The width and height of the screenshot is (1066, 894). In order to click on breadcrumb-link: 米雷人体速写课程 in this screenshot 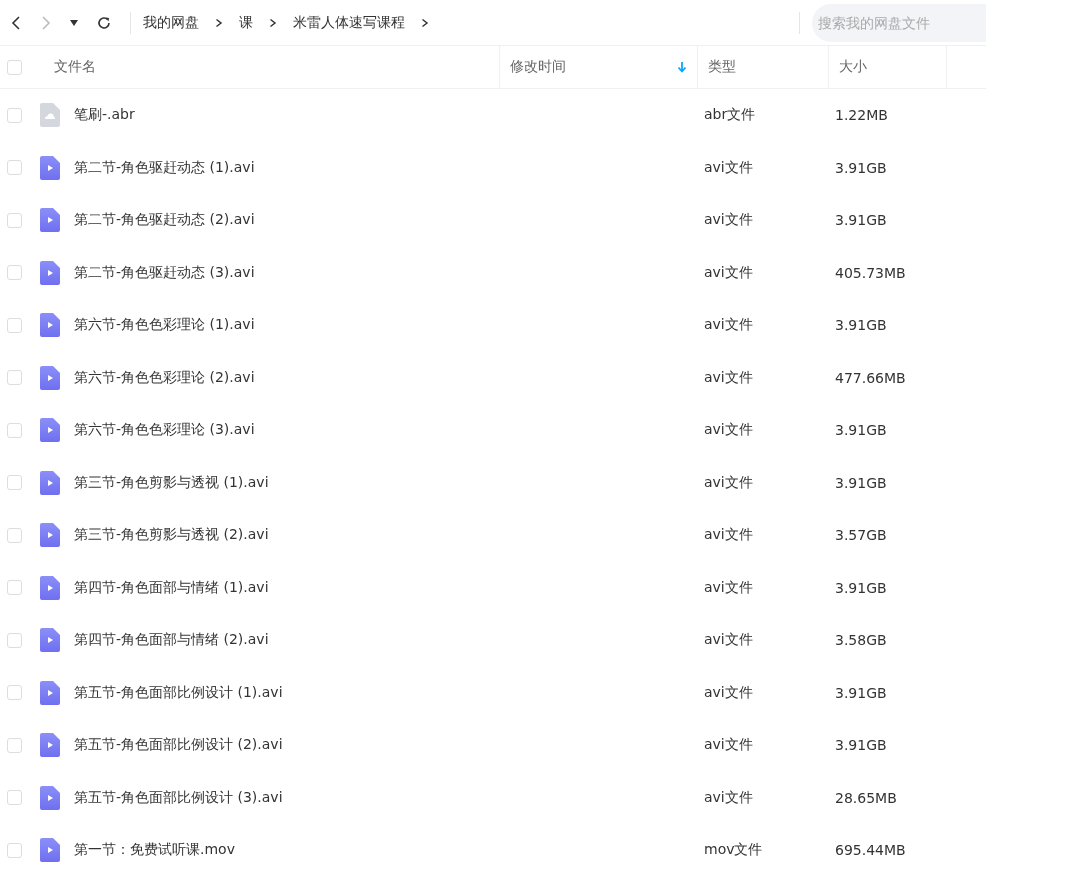, I will do `click(349, 22)`.